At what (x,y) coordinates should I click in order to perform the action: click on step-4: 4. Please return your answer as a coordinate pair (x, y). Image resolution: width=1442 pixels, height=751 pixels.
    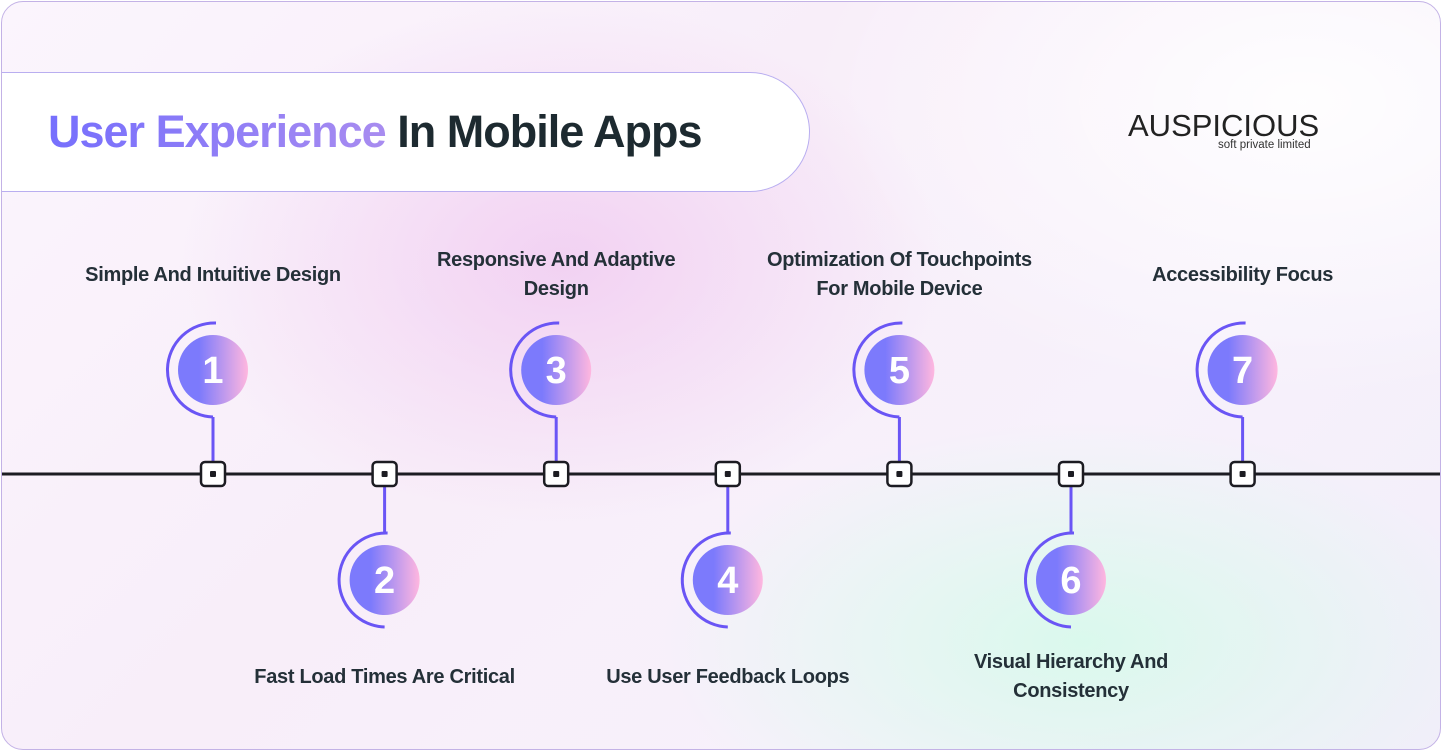
    Looking at the image, I should click on (721, 544).